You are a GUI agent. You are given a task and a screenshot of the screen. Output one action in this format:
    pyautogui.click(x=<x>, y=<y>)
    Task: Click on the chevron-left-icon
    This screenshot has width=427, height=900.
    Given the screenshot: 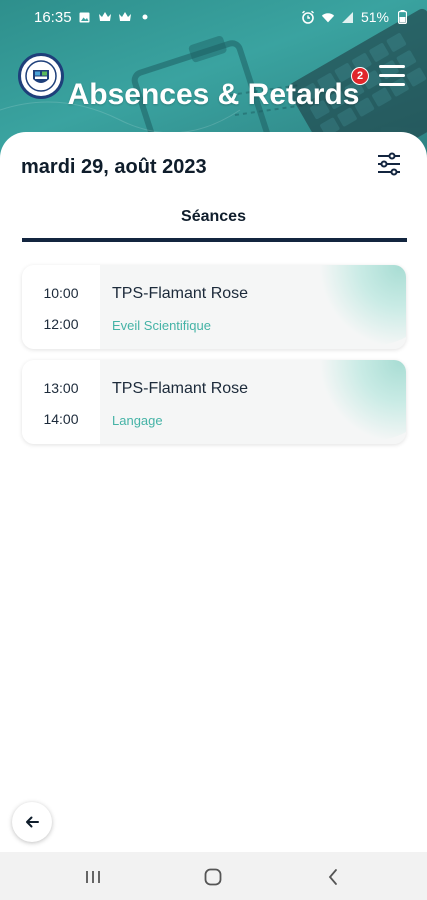 What is the action you would take?
    pyautogui.click(x=332, y=877)
    